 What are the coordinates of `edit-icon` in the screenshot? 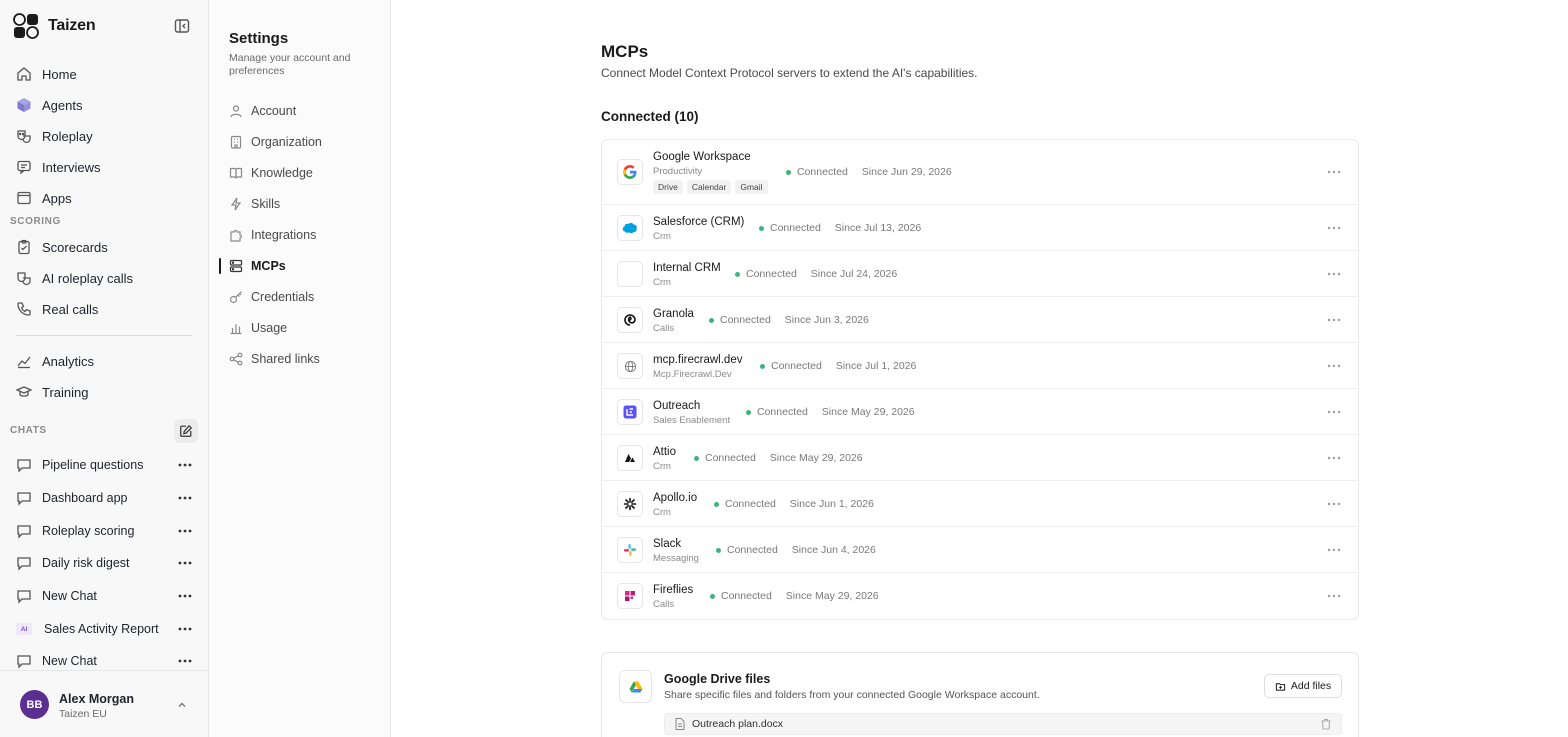 It's located at (186, 430).